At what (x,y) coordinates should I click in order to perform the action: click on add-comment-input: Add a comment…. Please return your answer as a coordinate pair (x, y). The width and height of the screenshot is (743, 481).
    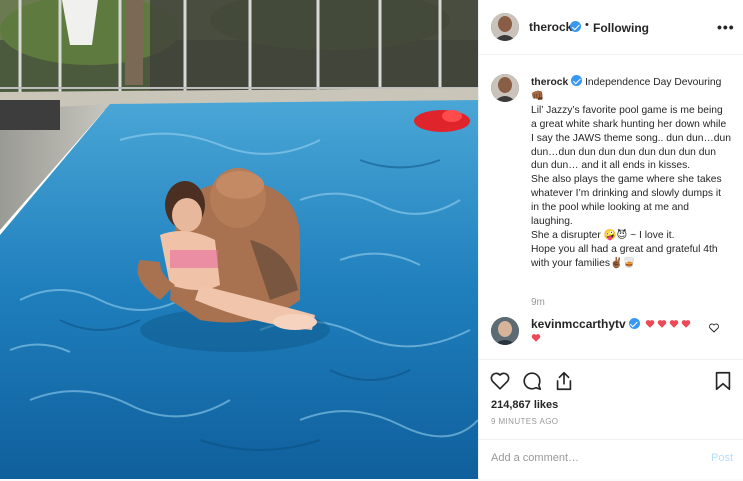
    Looking at the image, I should click on (535, 458).